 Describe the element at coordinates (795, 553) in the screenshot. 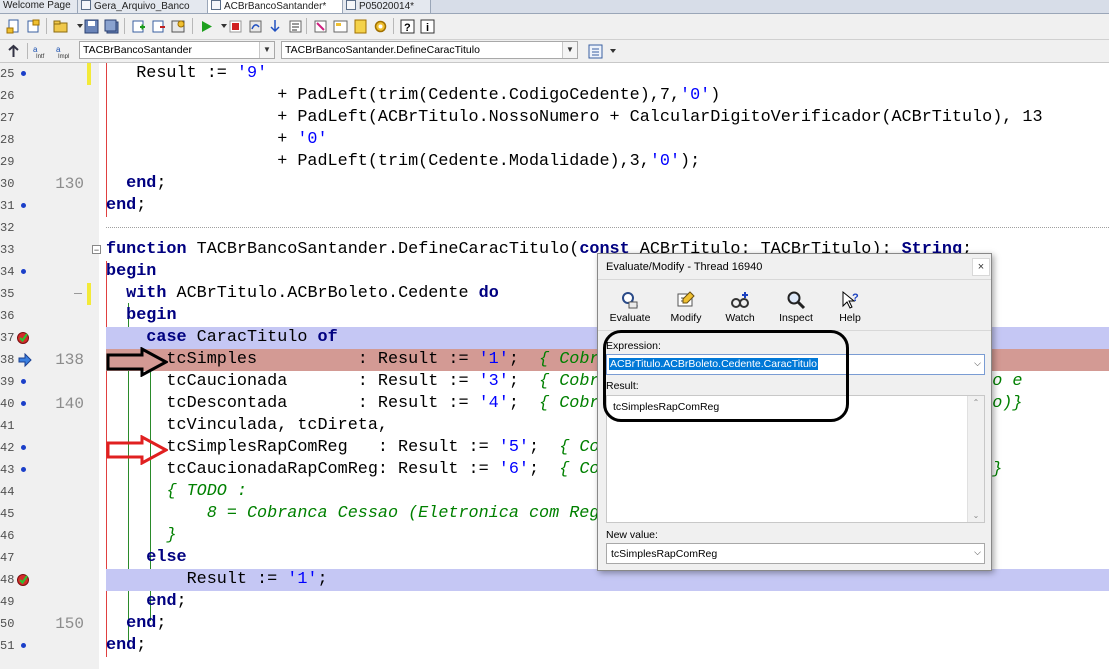

I see `new-value-input: tcSimplesRapComReg ⌵` at that location.